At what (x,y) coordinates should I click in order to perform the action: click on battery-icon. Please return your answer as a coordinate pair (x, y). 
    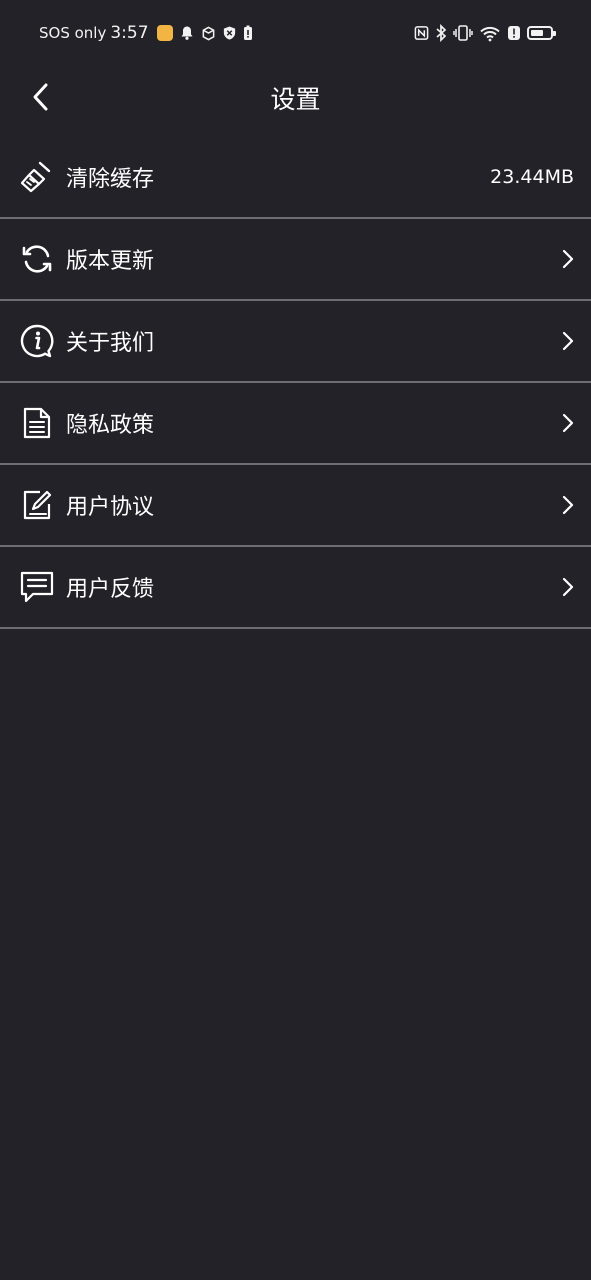
    Looking at the image, I should click on (541, 33).